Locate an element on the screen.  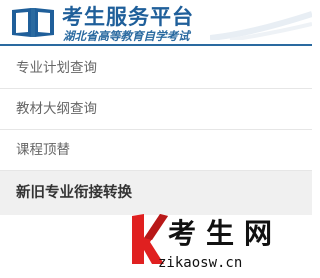
menu-item-course-substitution: 课程顶替 is located at coordinates (156, 150).